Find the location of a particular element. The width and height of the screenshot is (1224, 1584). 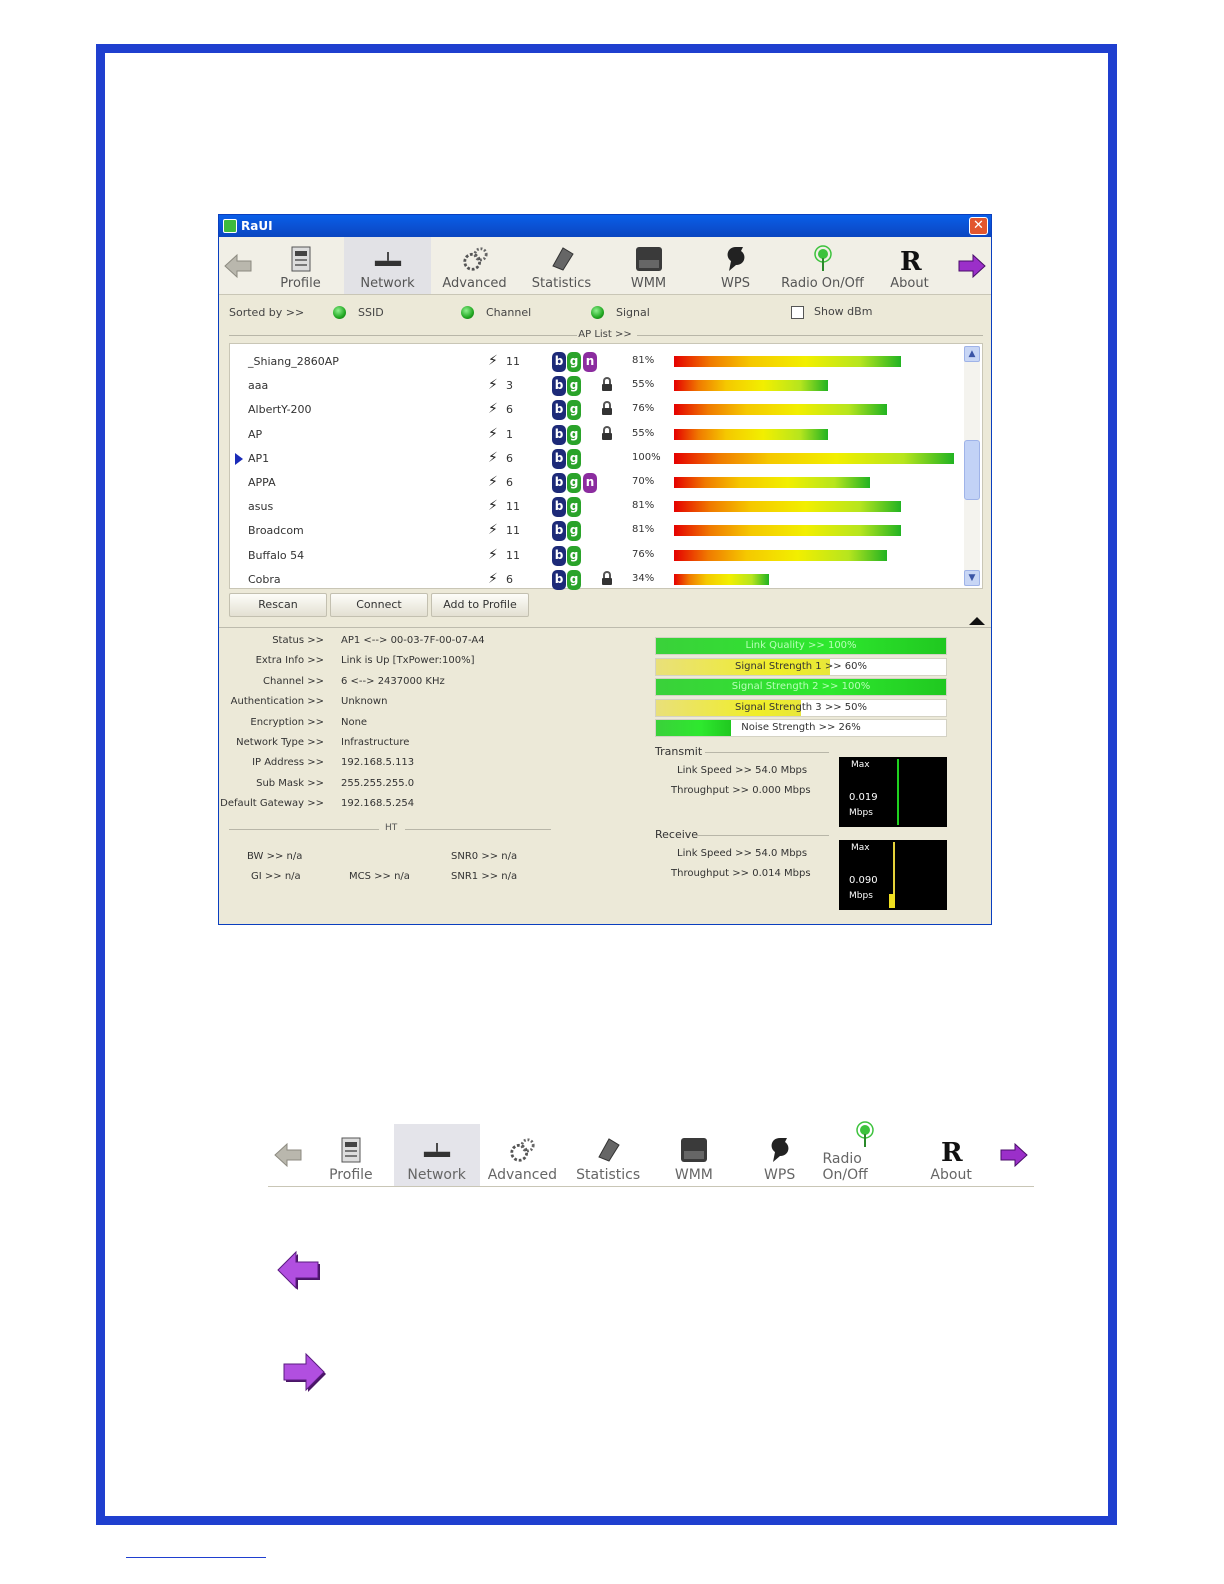

ap-list-row: Cobra ⚡ 6 b g 34% is located at coordinates (598, 580).